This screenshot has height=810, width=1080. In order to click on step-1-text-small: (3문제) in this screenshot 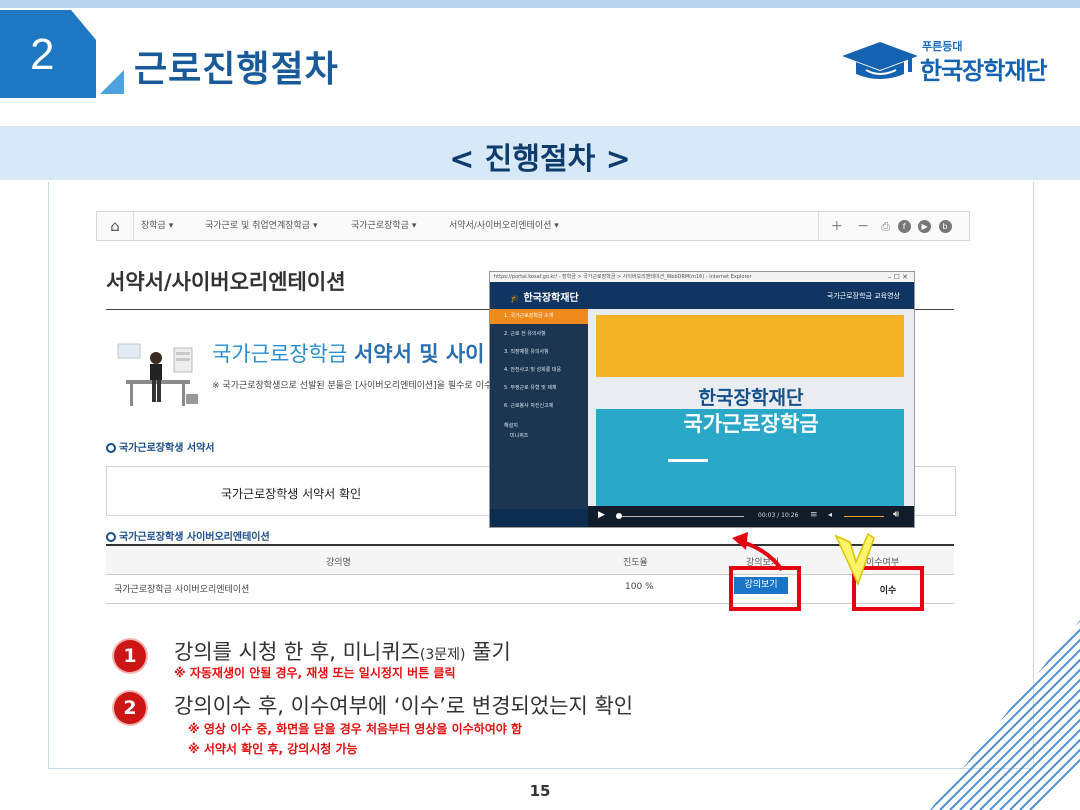, I will do `click(442, 655)`.